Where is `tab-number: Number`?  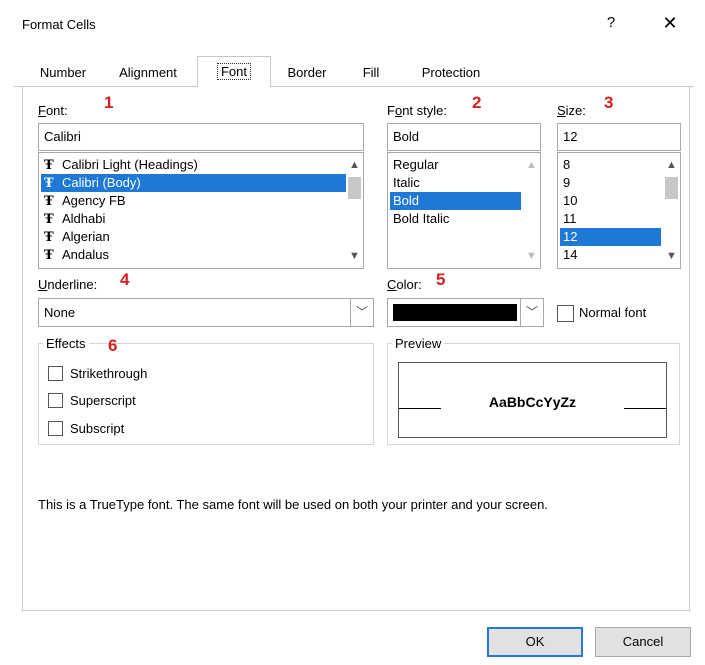
tab-number: Number is located at coordinates (63, 72).